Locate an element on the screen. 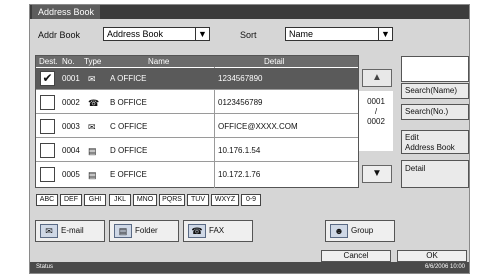 This screenshot has width=492, height=278. email-label: E-mail is located at coordinates (72, 230).